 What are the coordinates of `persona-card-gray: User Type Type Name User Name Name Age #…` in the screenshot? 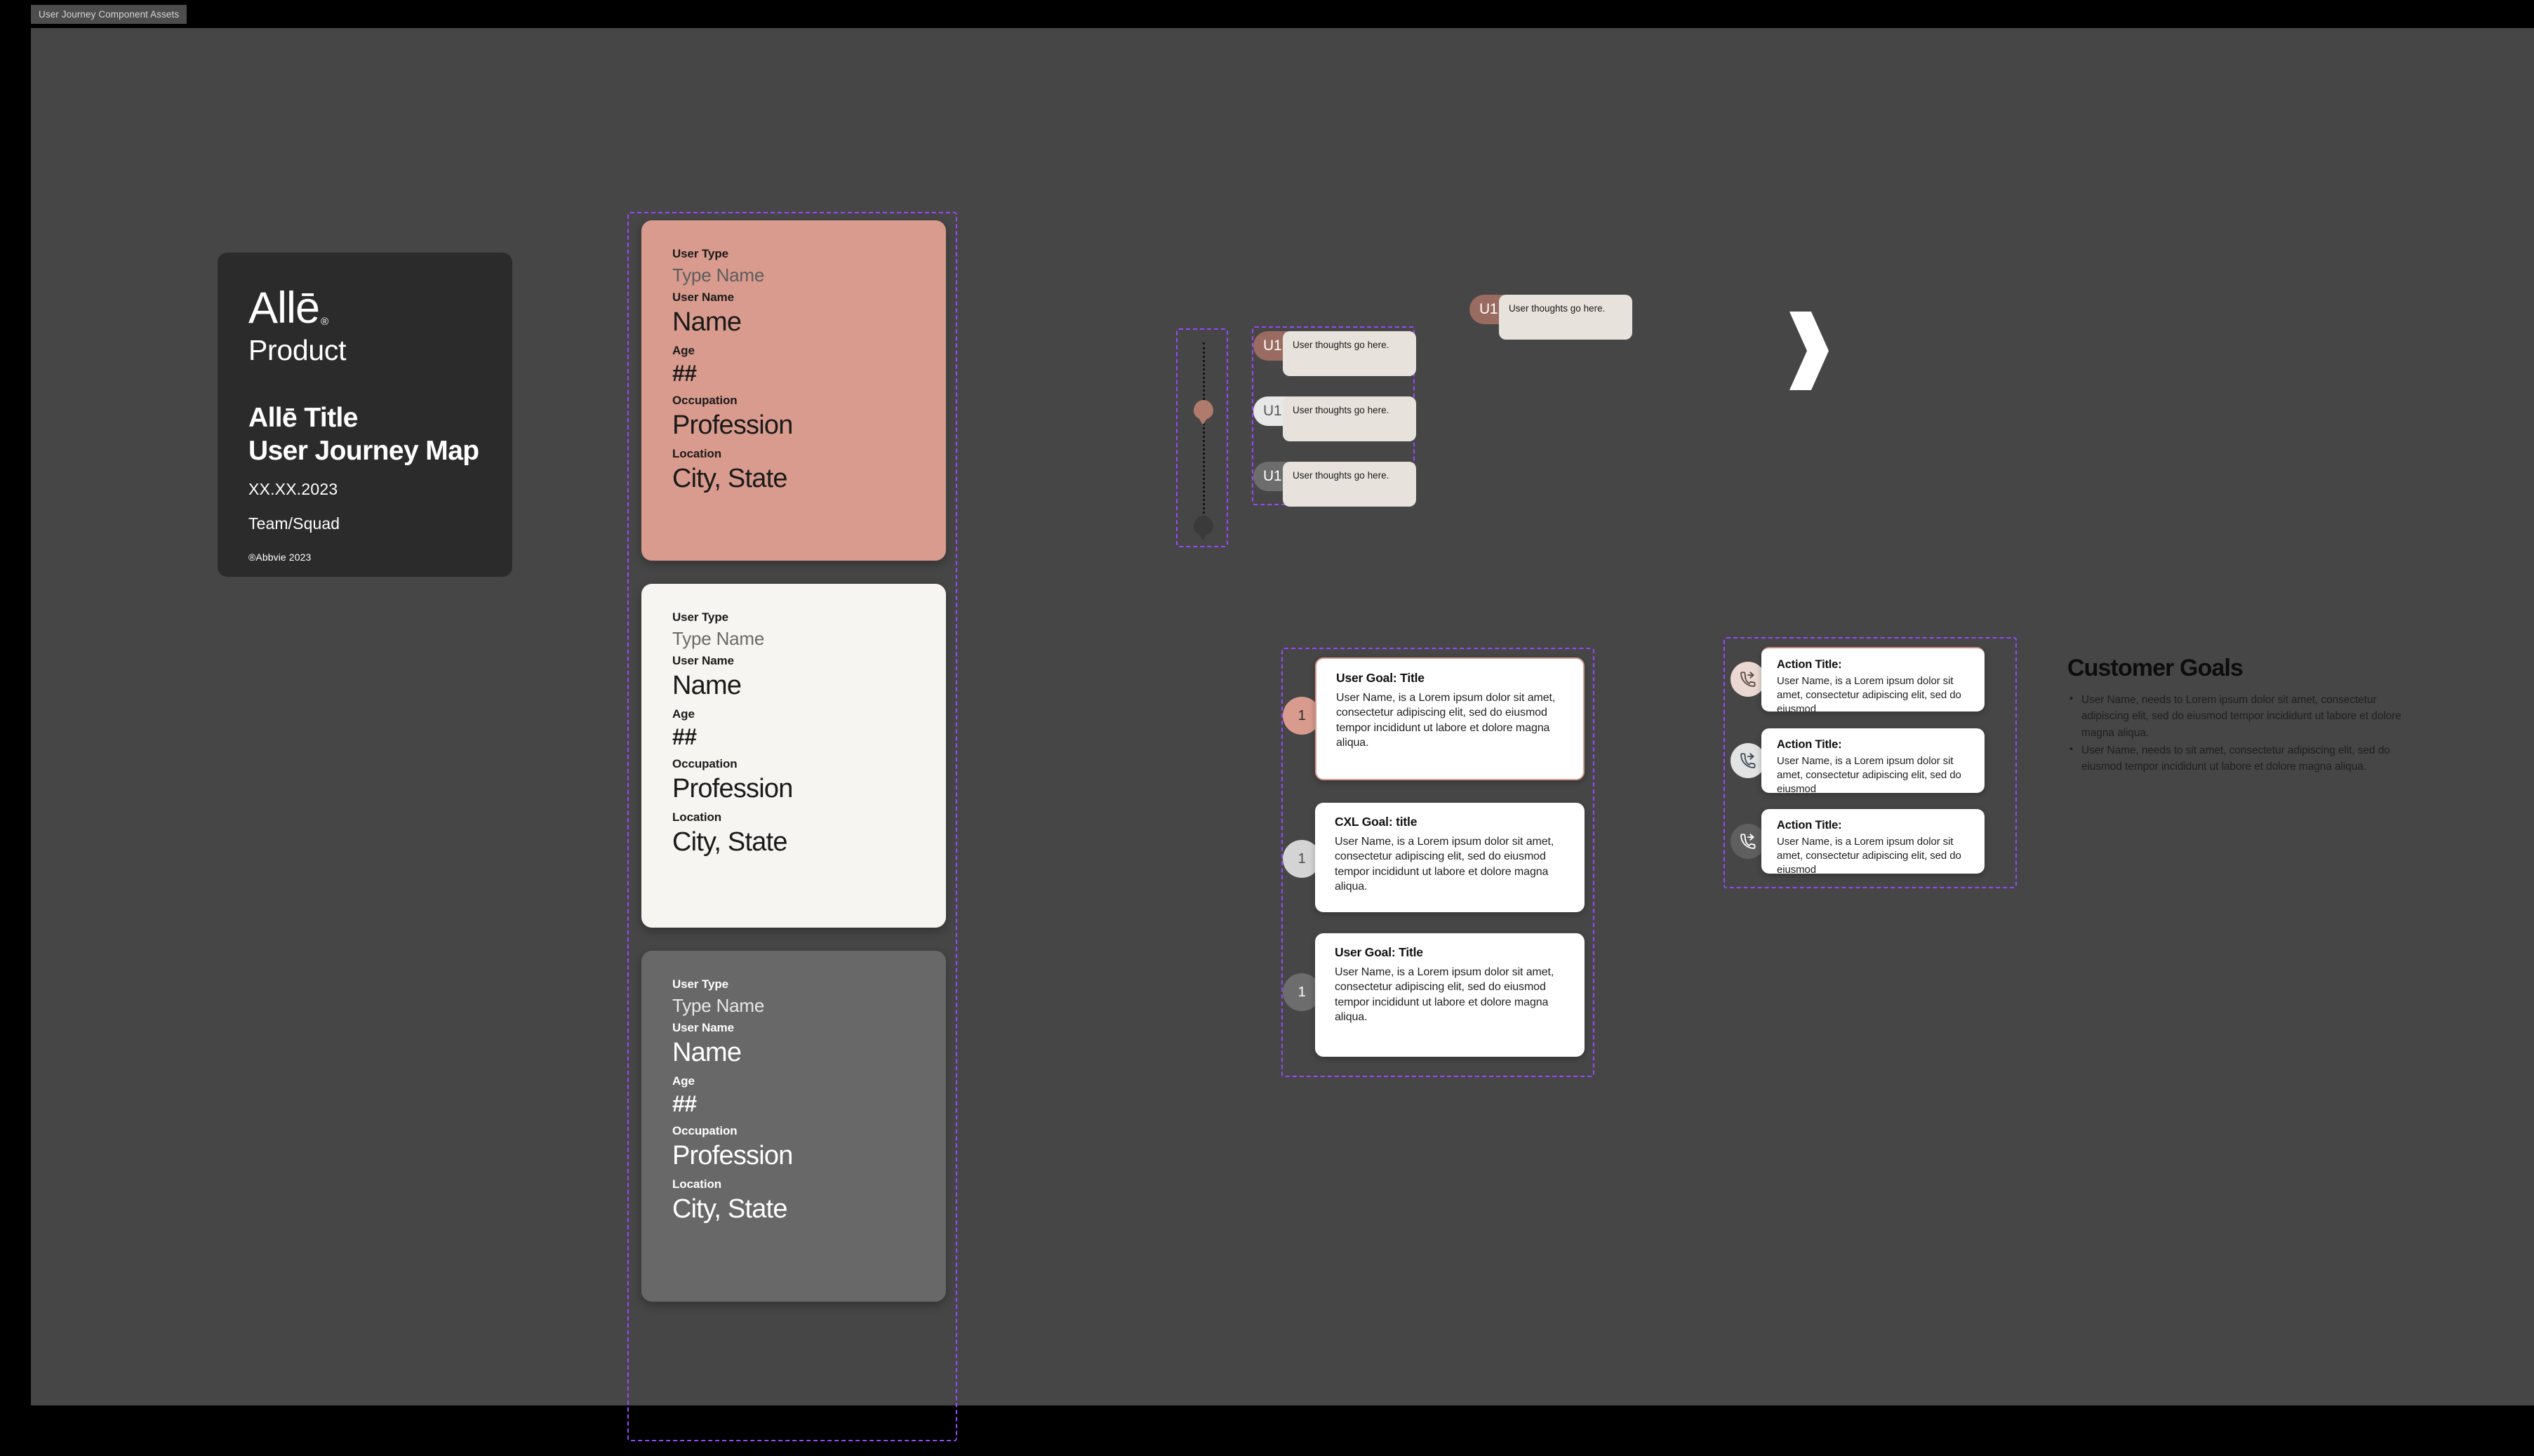 It's located at (793, 1127).